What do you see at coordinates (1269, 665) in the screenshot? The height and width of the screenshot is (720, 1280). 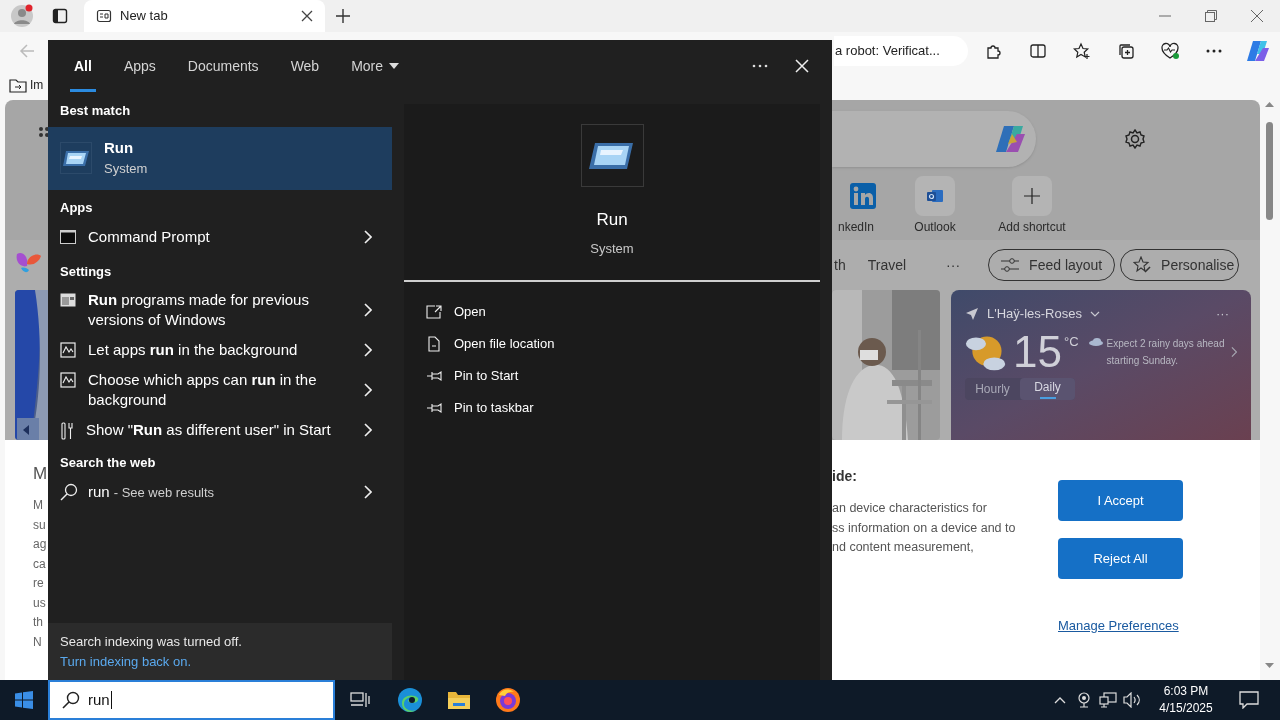 I see `scroll-down-icon` at bounding box center [1269, 665].